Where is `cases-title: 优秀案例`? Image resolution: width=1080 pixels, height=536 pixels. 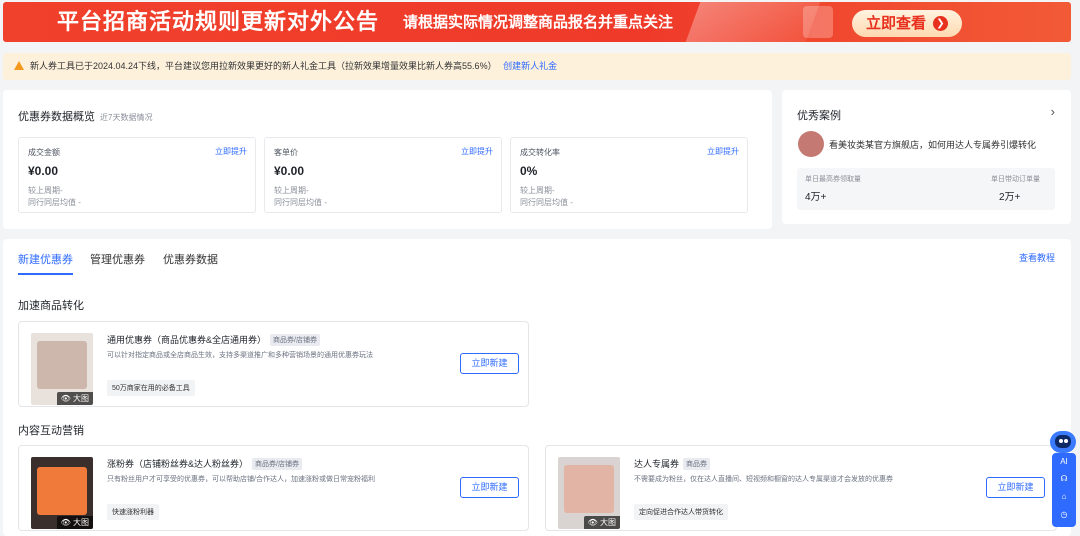 cases-title: 优秀案例 is located at coordinates (819, 116).